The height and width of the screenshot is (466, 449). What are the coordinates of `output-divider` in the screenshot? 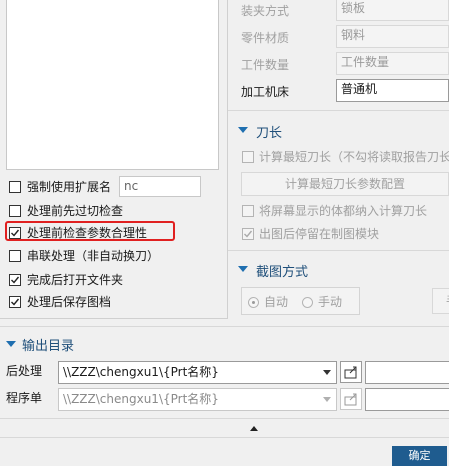 It's located at (224, 326).